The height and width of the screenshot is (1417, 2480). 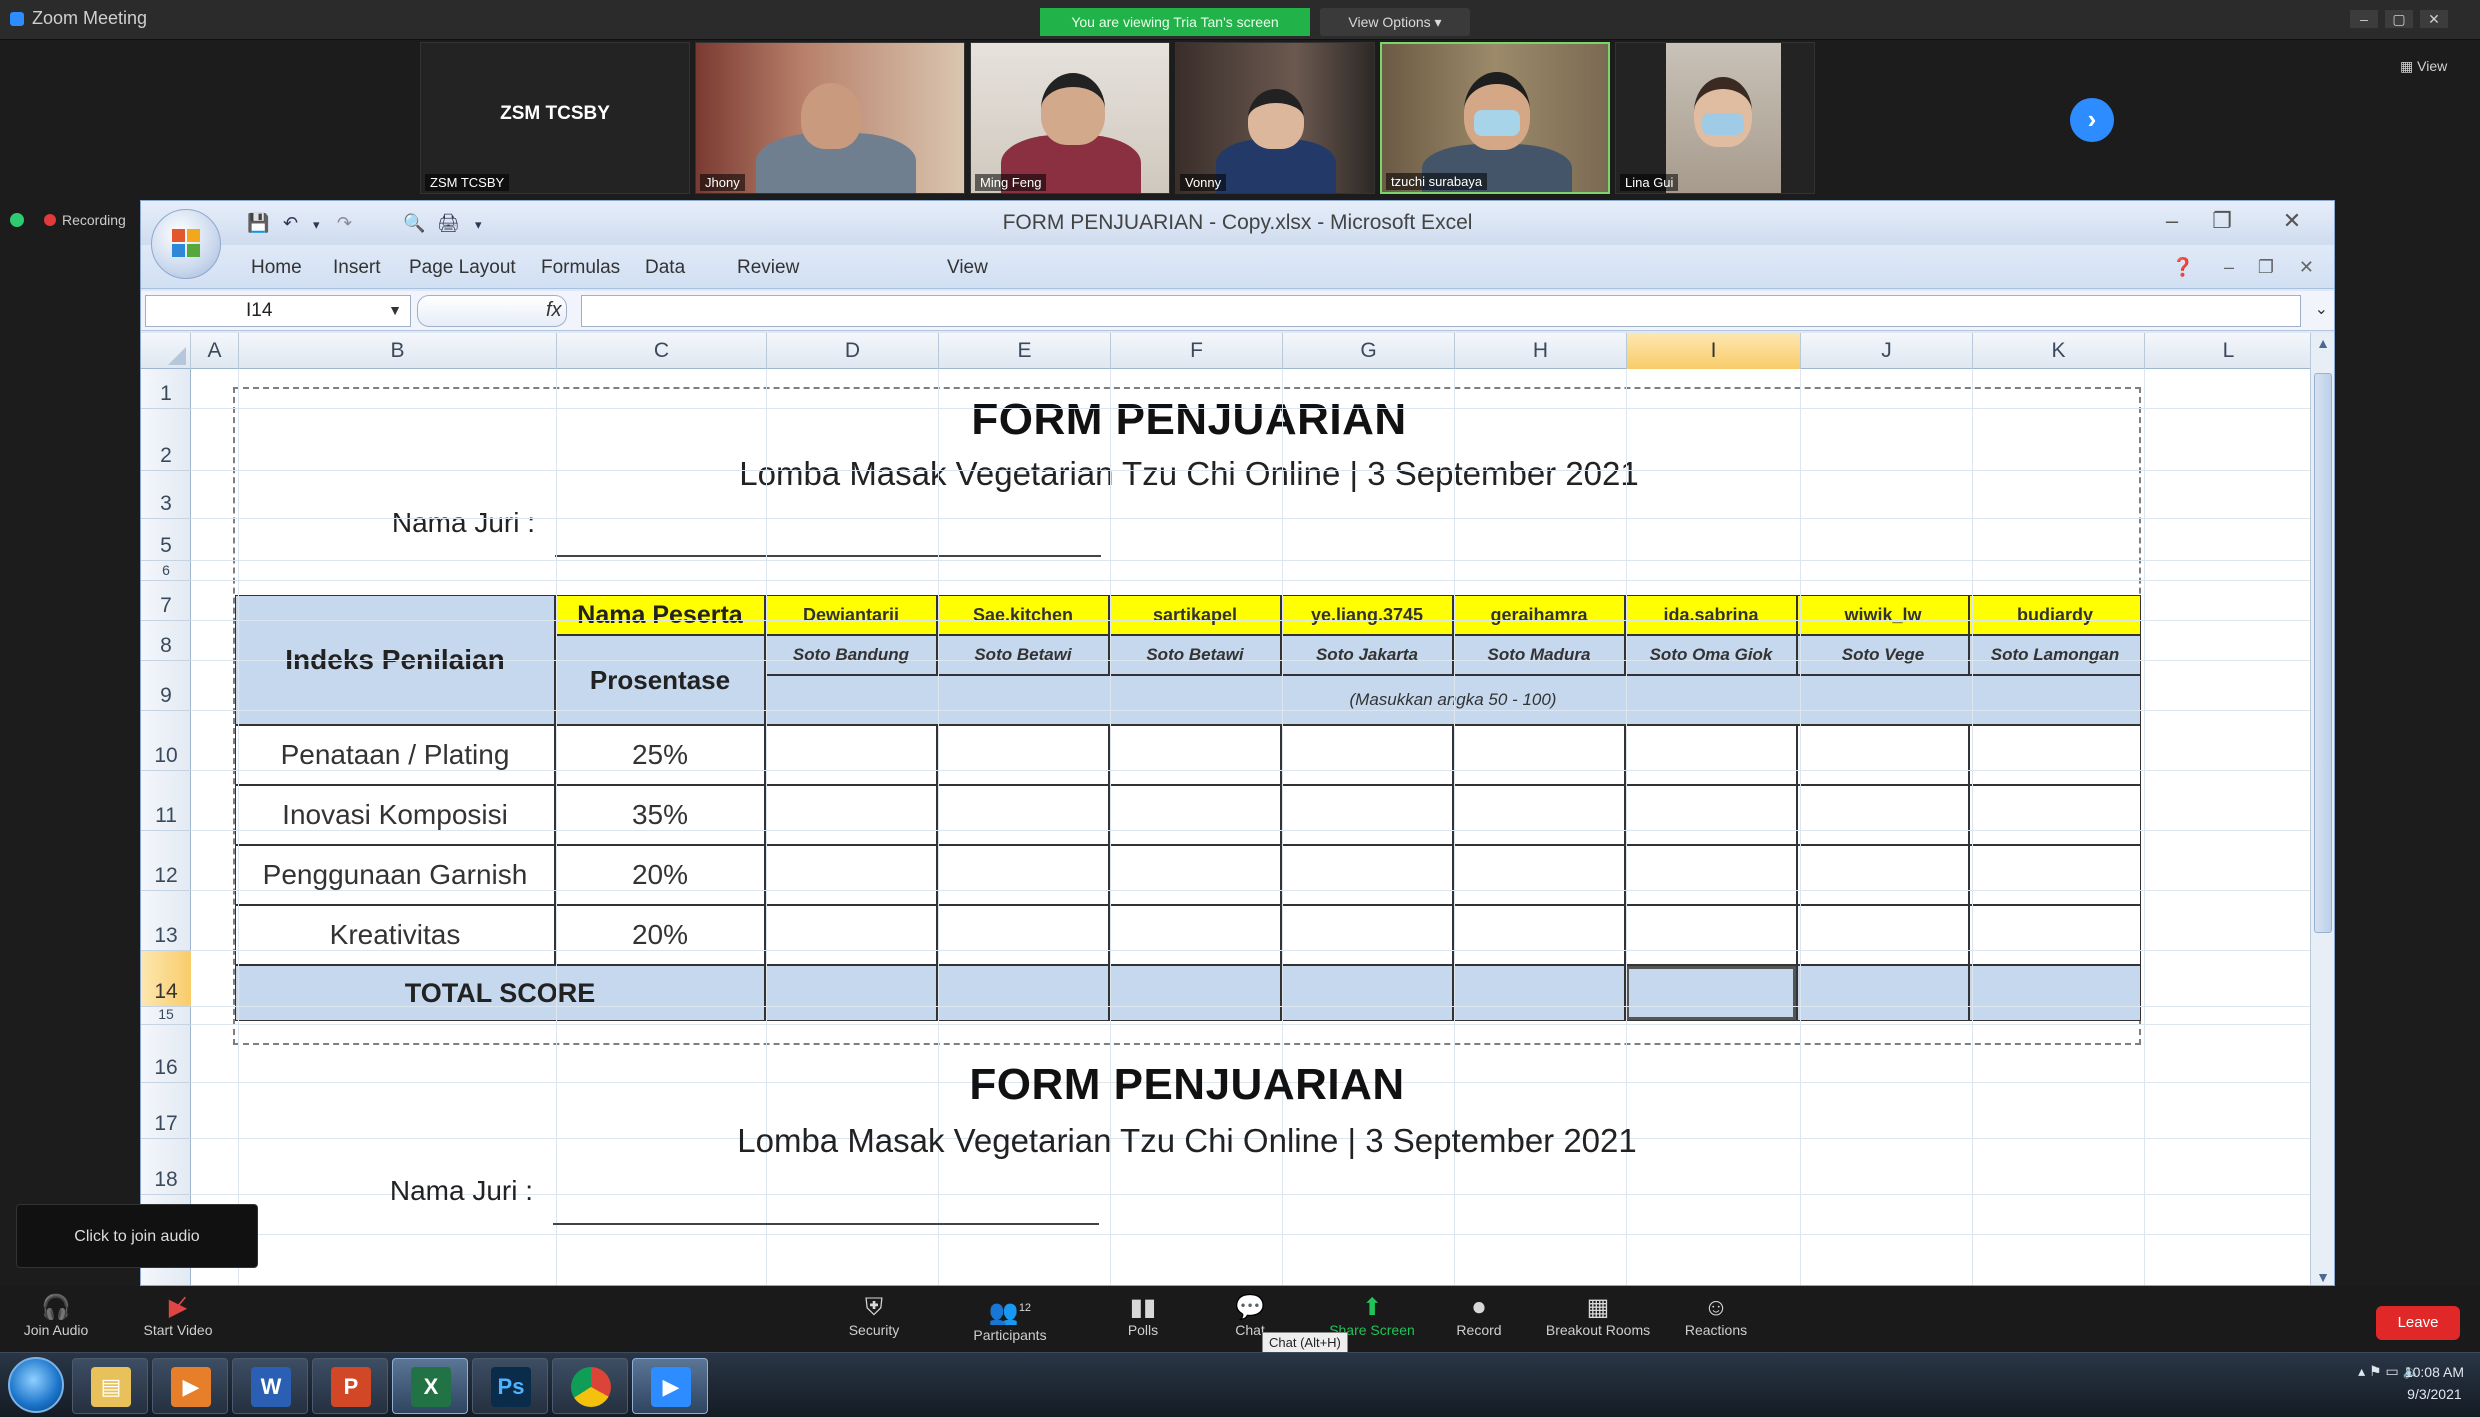 I want to click on row-header: 11, so click(x=166, y=801).